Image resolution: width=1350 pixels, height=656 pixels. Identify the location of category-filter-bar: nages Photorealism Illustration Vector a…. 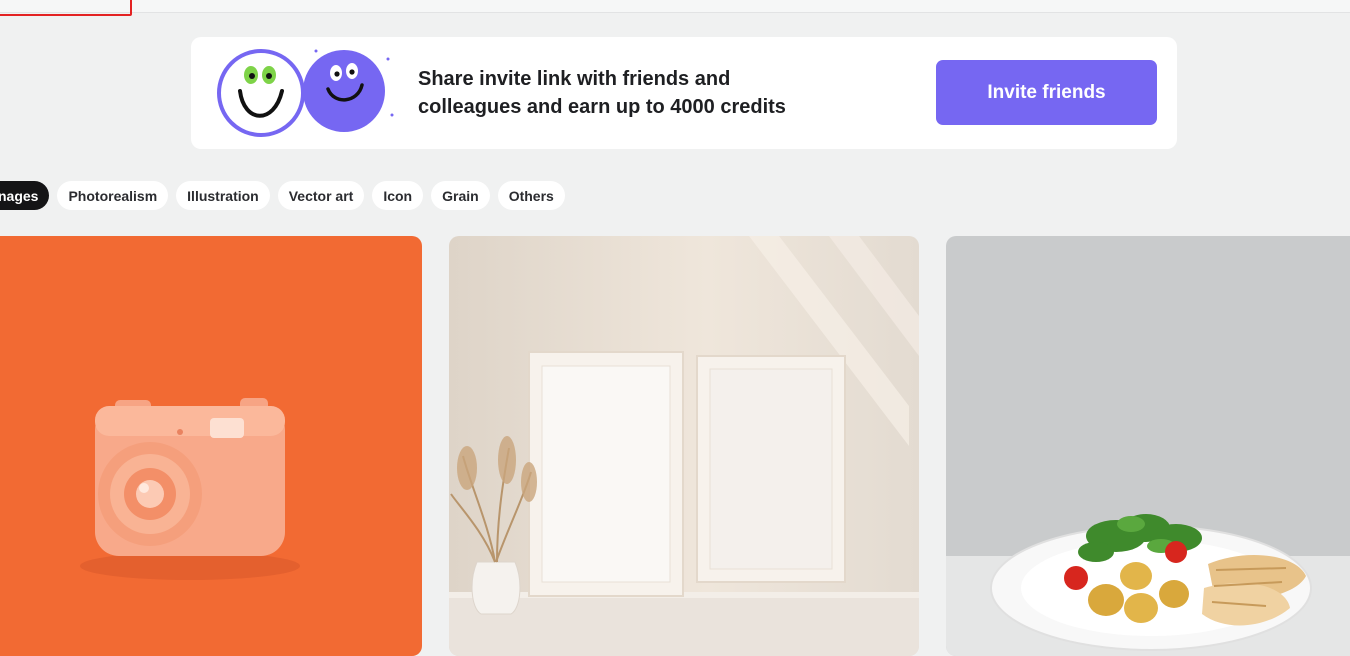
(282, 195).